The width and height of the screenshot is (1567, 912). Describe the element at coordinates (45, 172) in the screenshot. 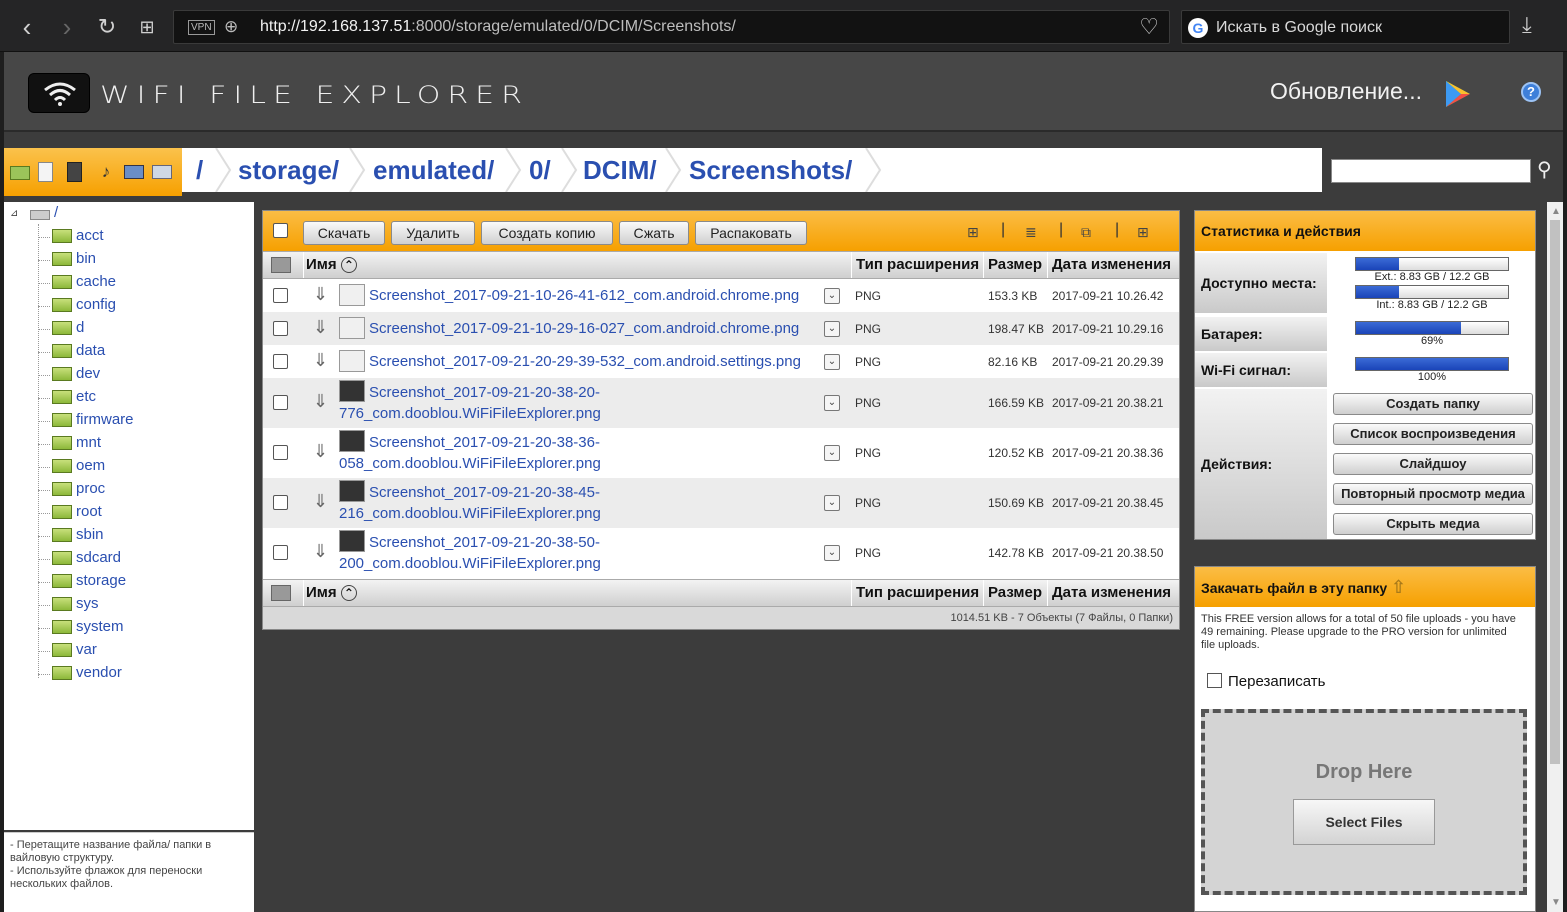

I see `document-filter-icon` at that location.